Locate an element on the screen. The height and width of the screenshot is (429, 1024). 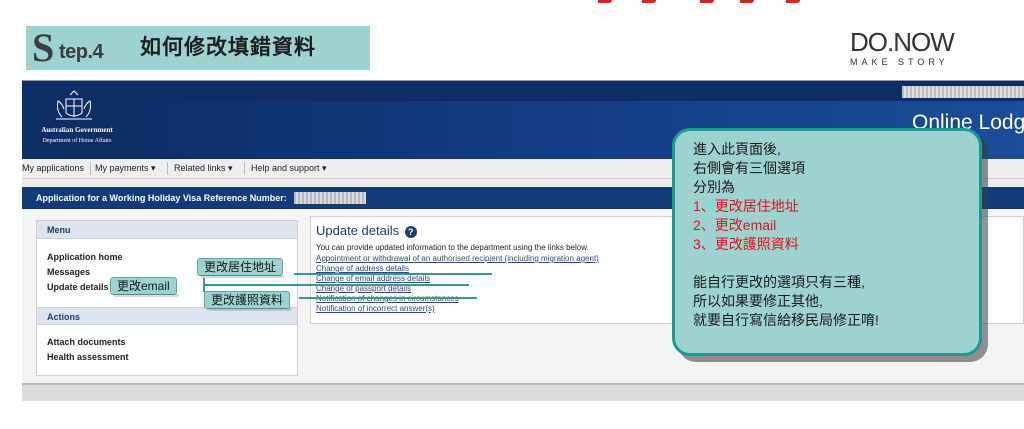
gov-name: Australian Government is located at coordinates (77, 130).